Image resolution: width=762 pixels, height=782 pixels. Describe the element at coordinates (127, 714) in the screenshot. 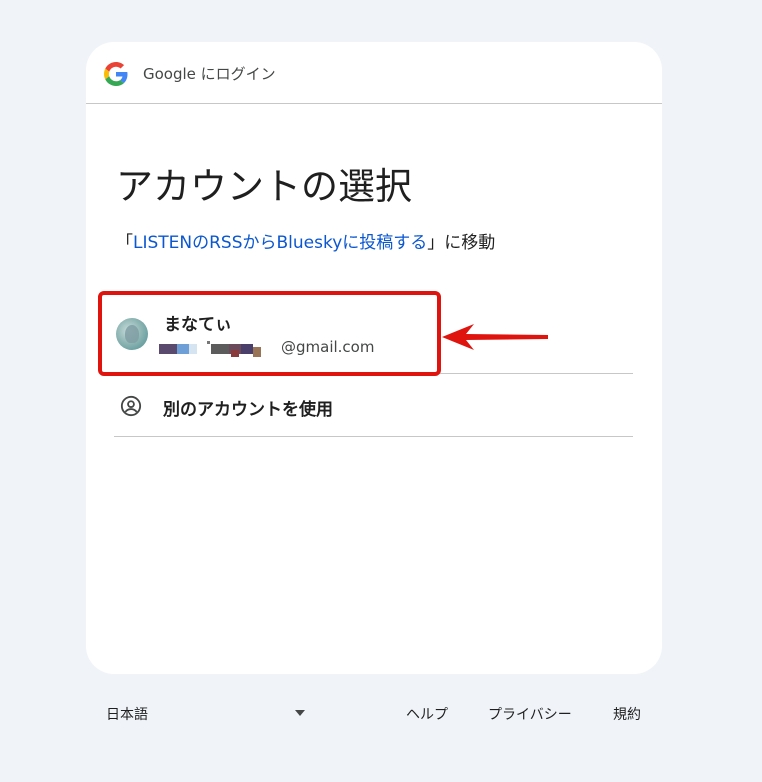

I see `language-select: 日本語` at that location.